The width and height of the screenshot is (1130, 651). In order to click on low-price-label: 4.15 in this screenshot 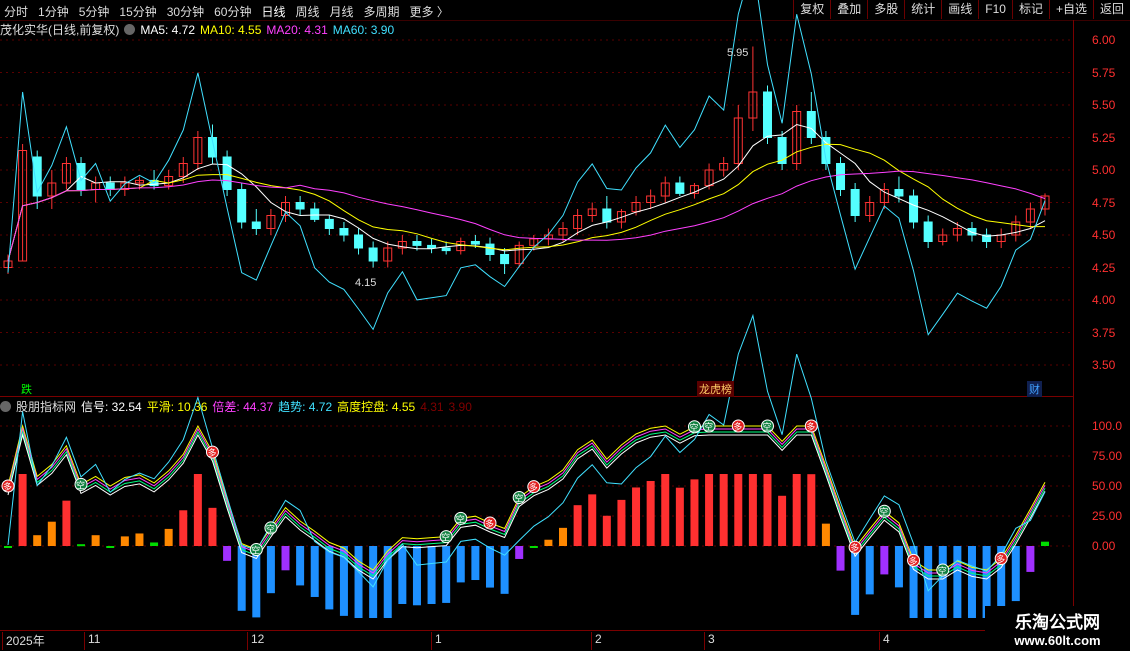, I will do `click(365, 283)`.